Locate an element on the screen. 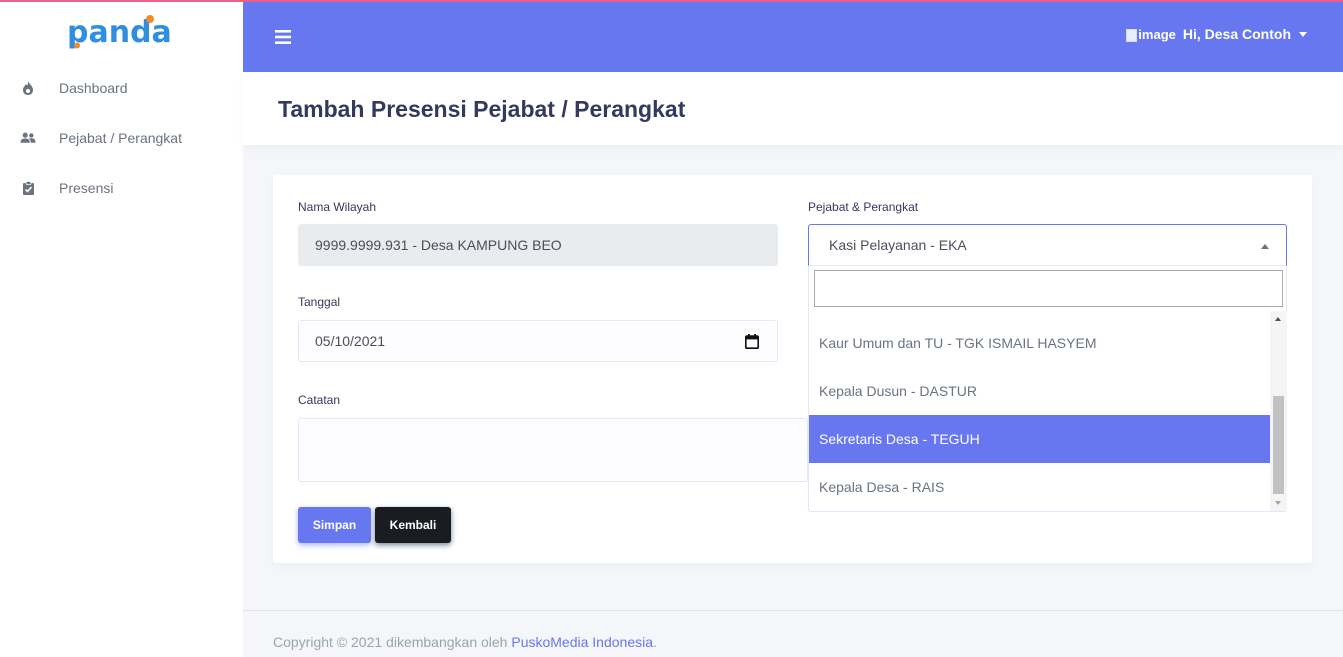  tanggal-date-input: 05/10/2021 is located at coordinates (538, 341).